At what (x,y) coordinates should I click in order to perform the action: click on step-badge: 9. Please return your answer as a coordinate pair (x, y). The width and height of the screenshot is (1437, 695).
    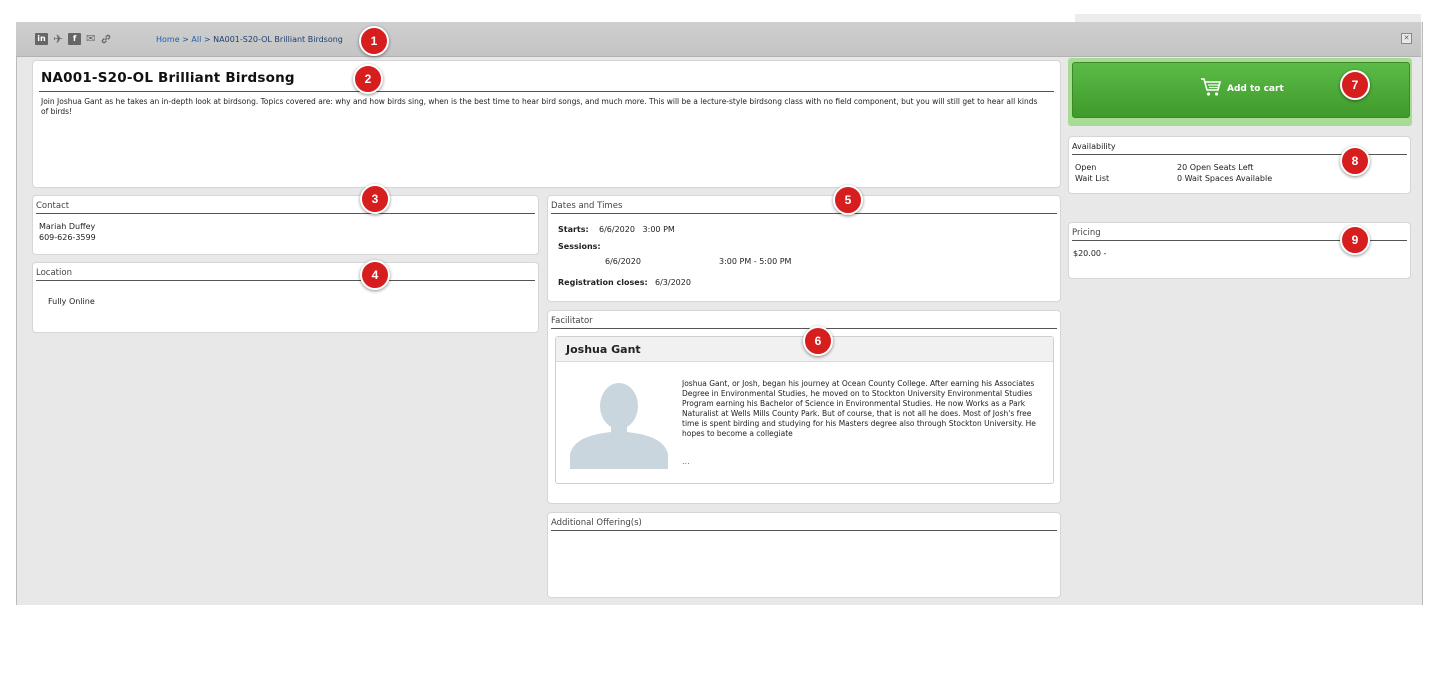
    Looking at the image, I should click on (1355, 240).